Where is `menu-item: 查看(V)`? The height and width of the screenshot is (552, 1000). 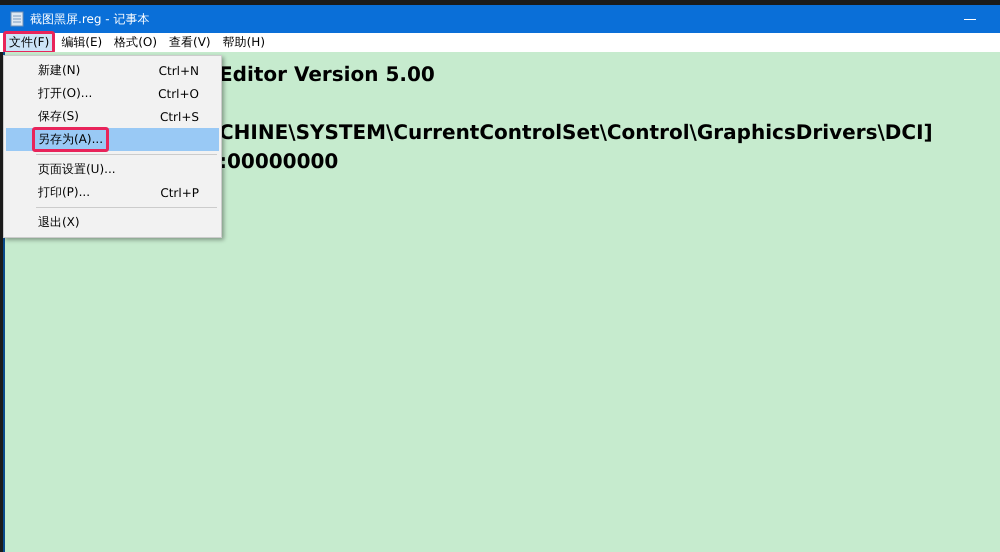 menu-item: 查看(V) is located at coordinates (190, 42).